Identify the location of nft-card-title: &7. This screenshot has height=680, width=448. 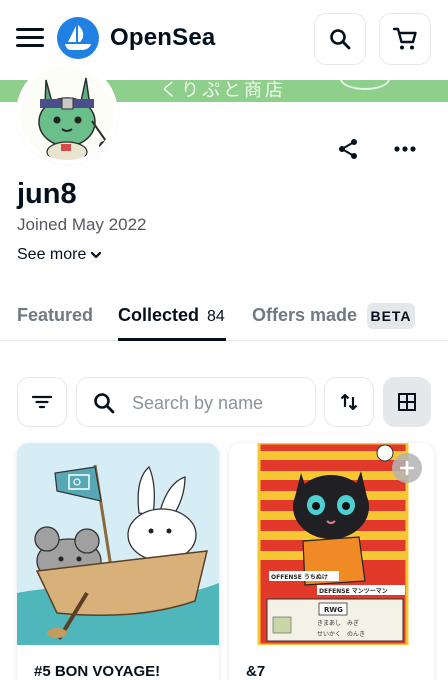
(256, 671).